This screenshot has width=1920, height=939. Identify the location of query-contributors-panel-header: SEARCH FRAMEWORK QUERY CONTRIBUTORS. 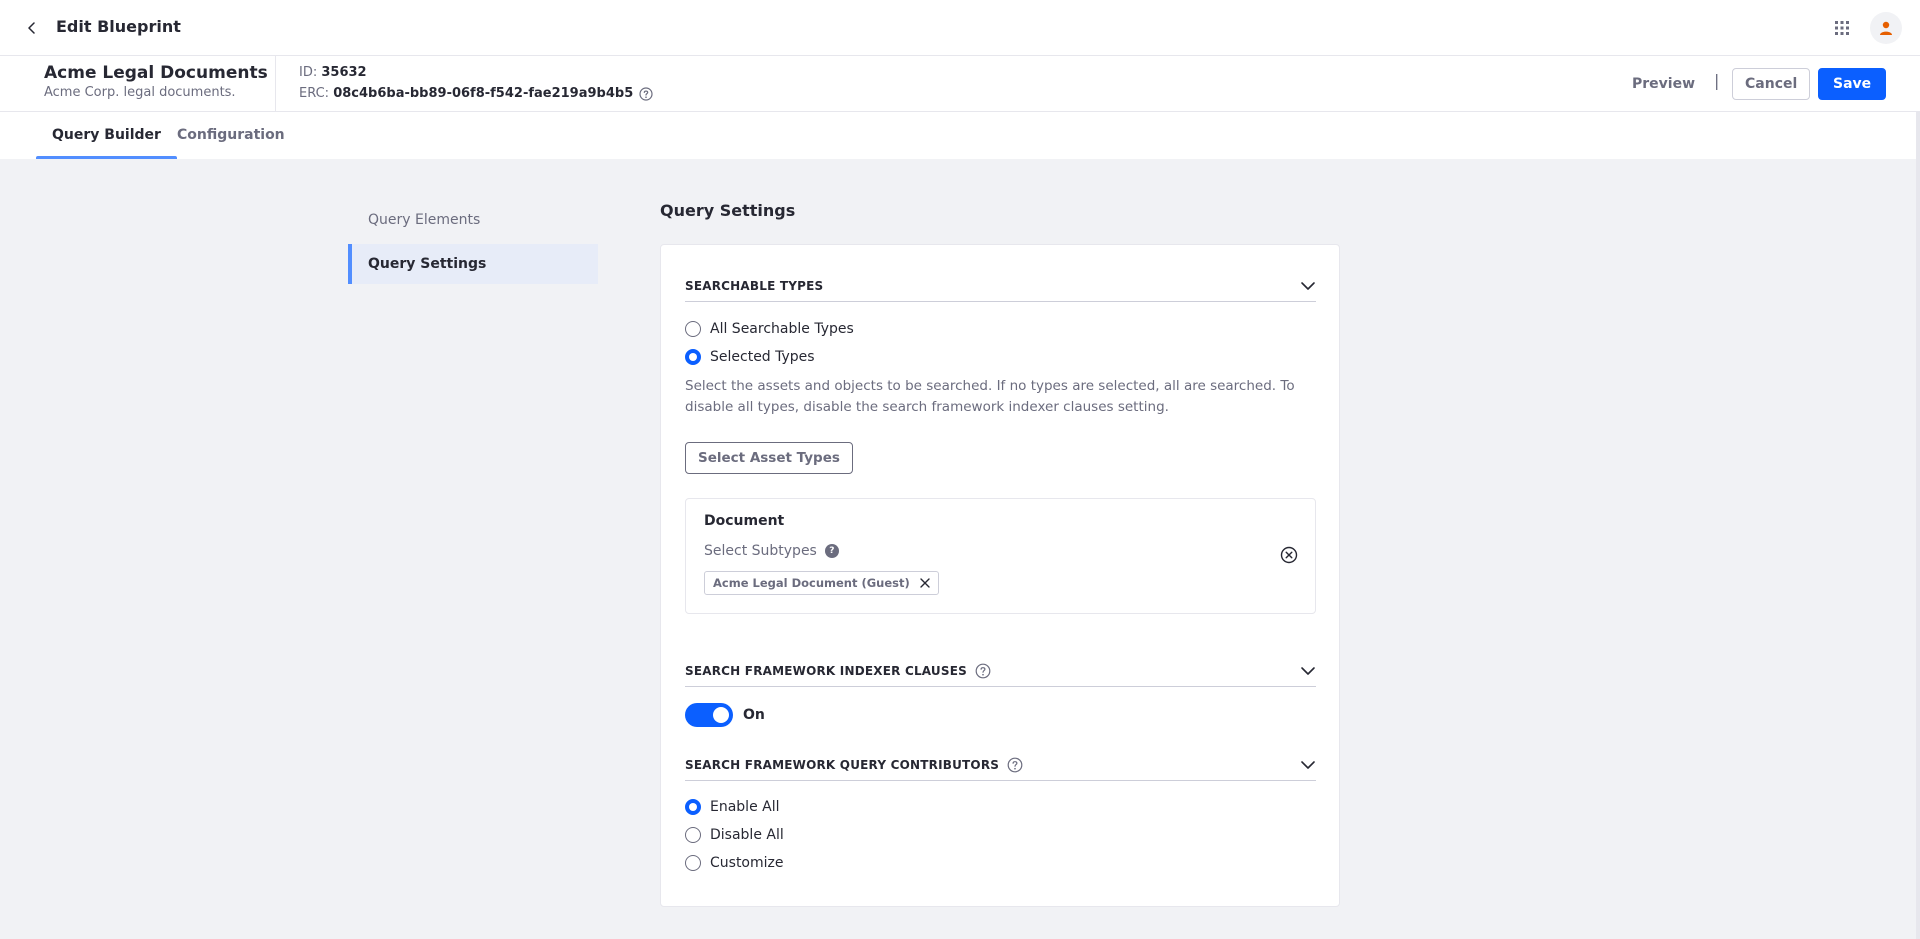
(1000, 765).